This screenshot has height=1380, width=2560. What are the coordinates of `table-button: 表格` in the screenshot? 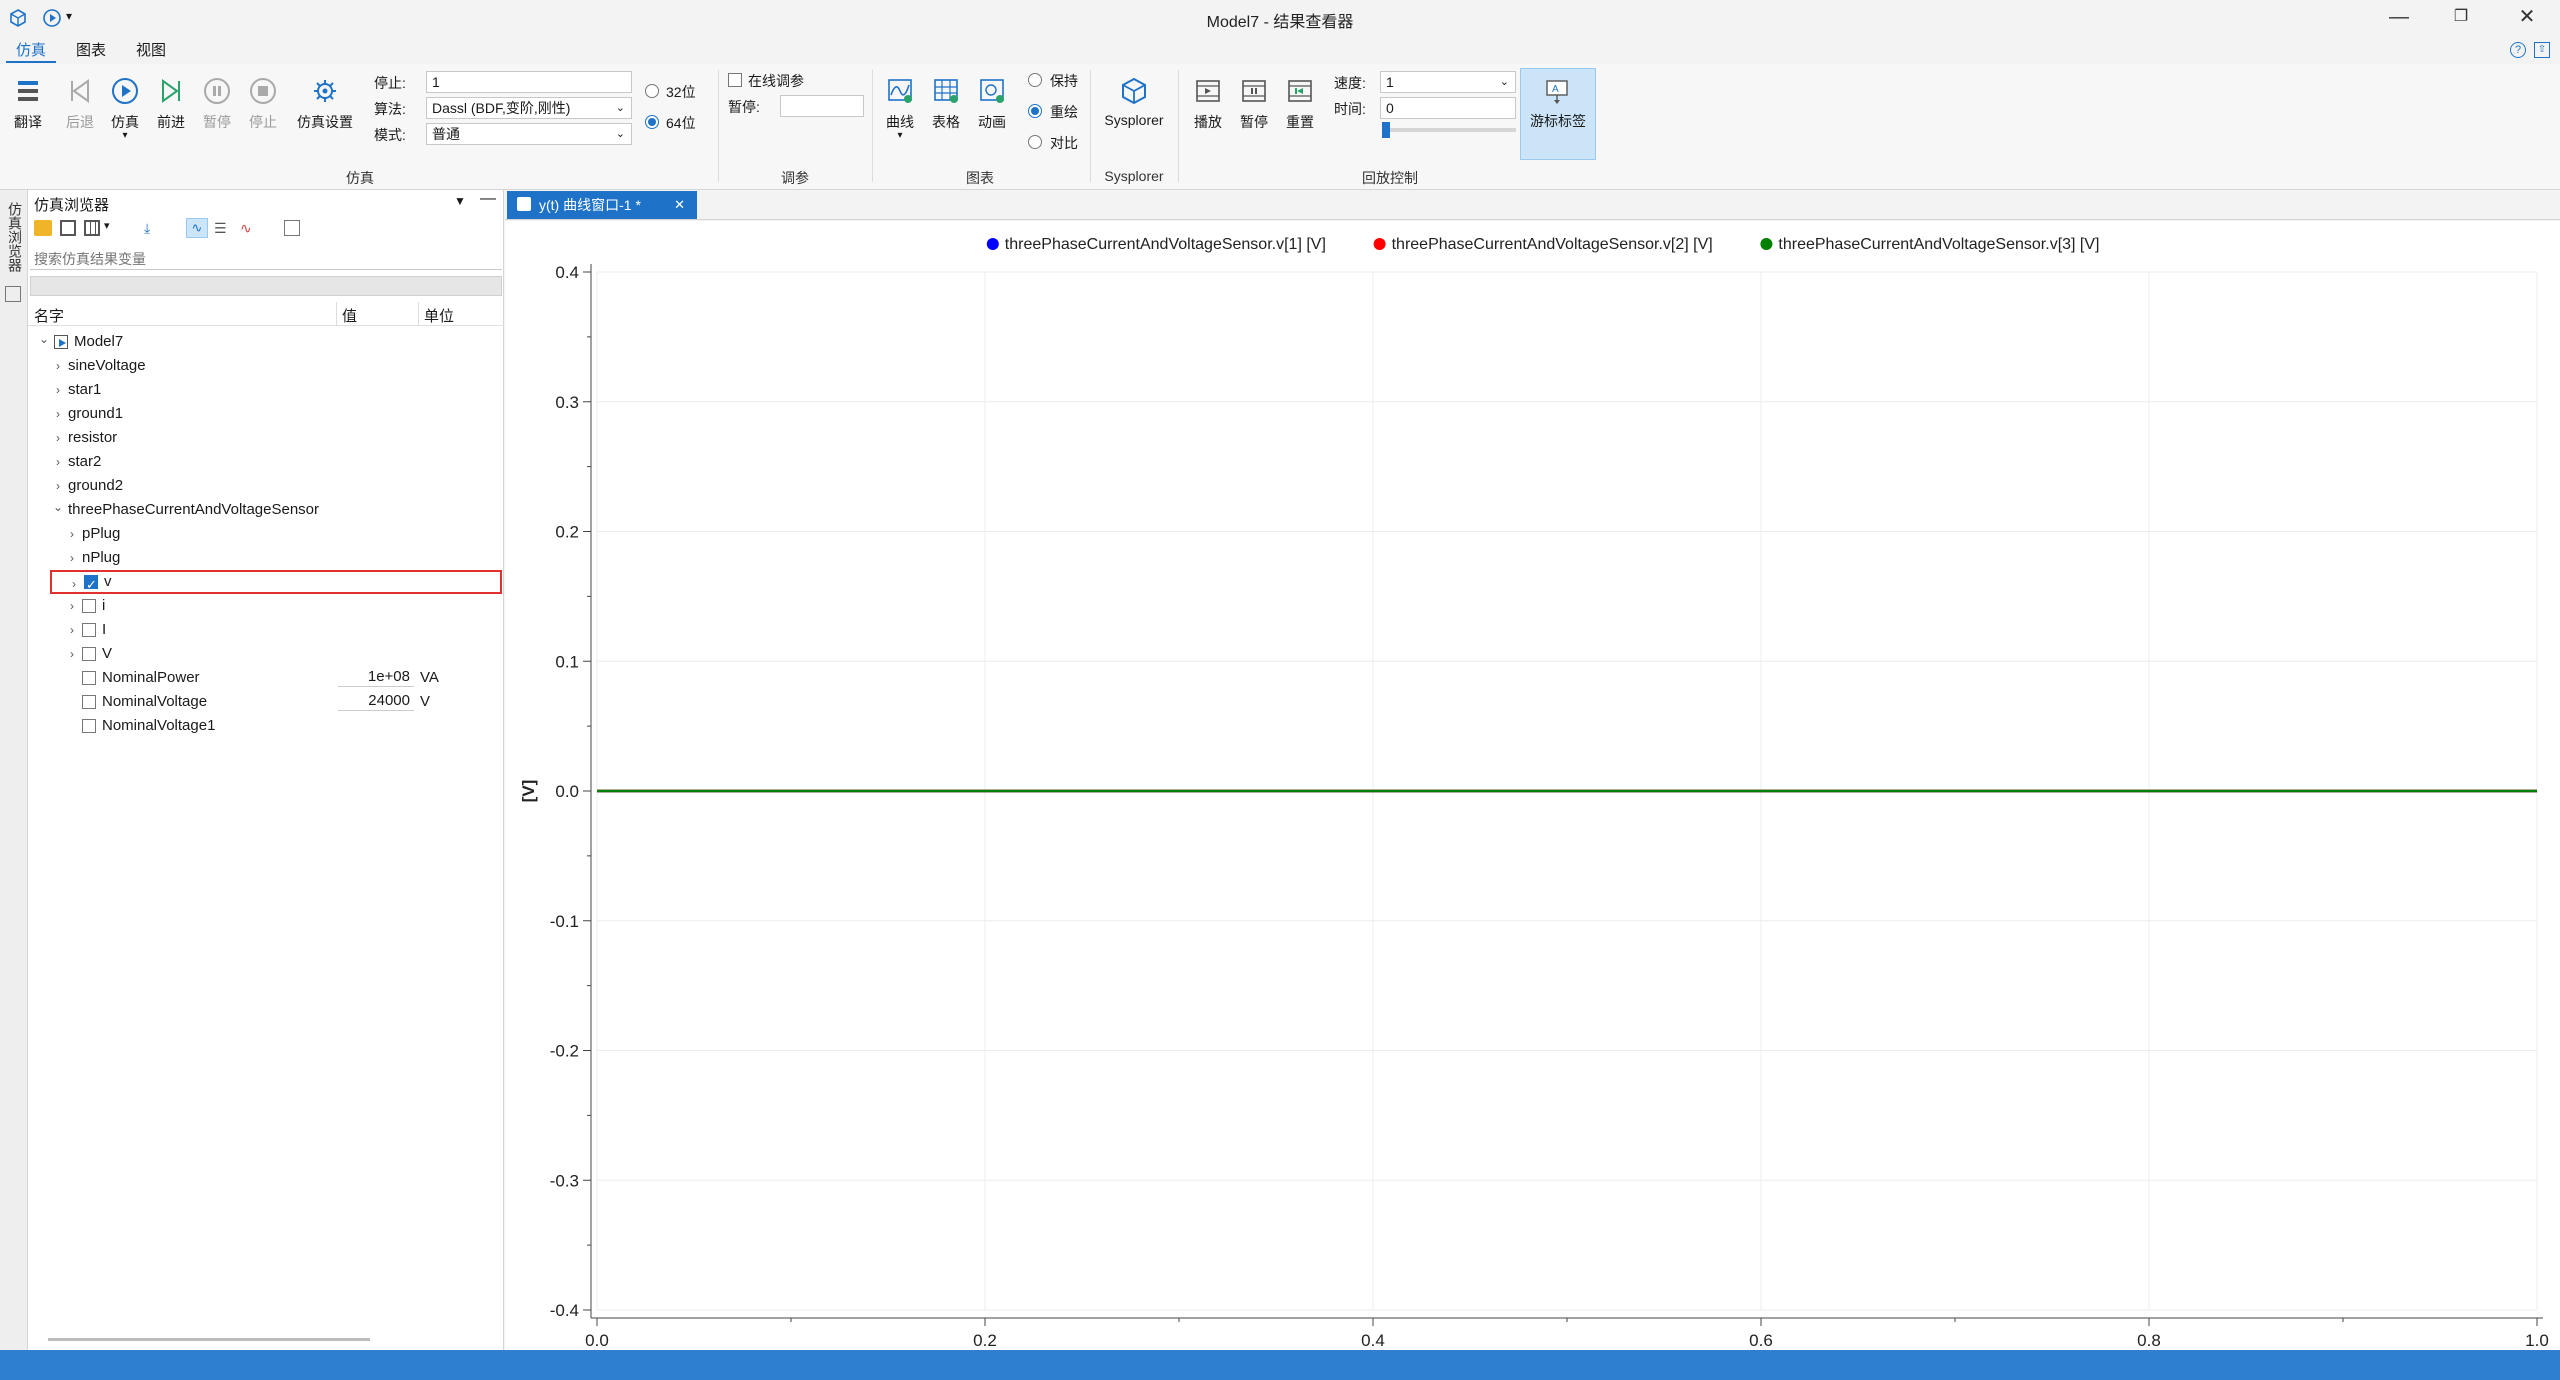 It's located at (946, 104).